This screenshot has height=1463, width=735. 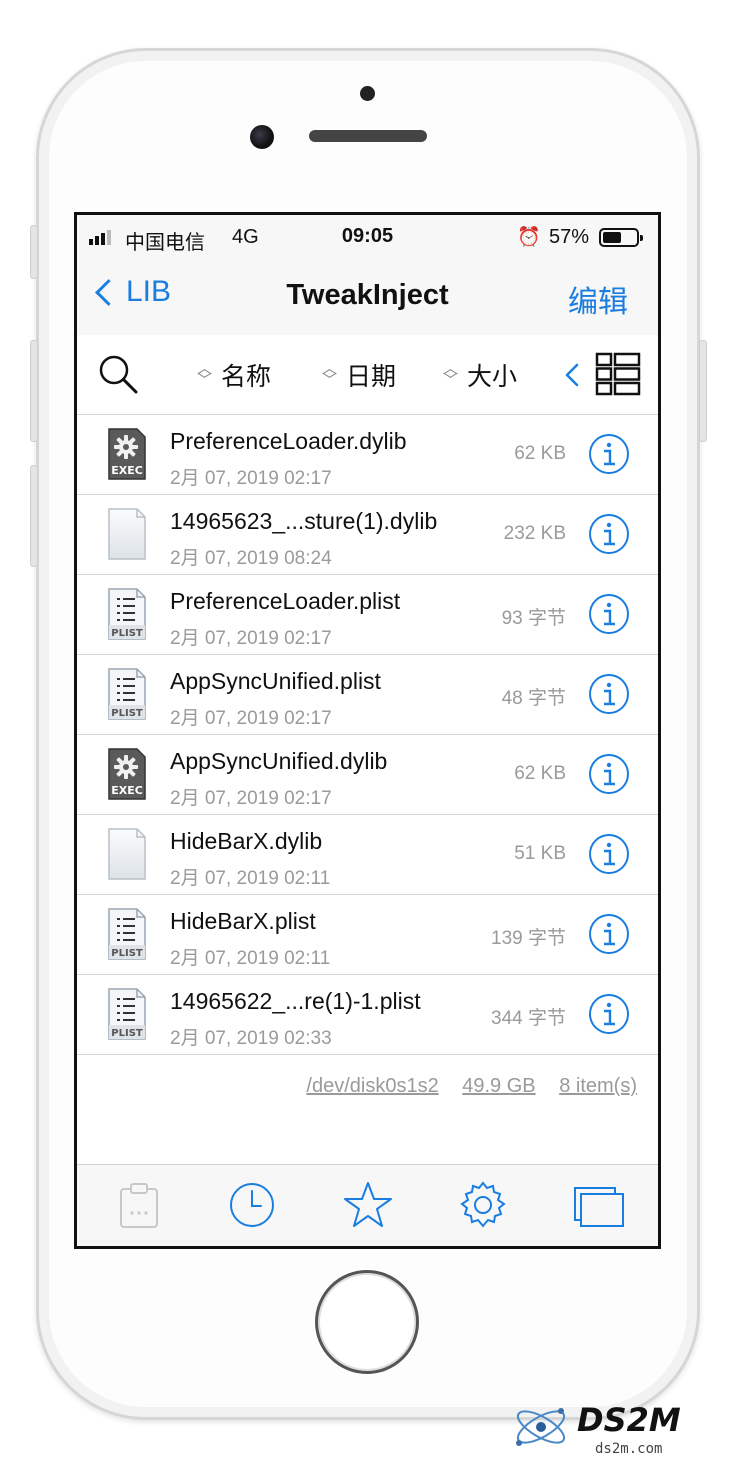 What do you see at coordinates (534, 533) in the screenshot?
I see `file-size: 232 KB` at bounding box center [534, 533].